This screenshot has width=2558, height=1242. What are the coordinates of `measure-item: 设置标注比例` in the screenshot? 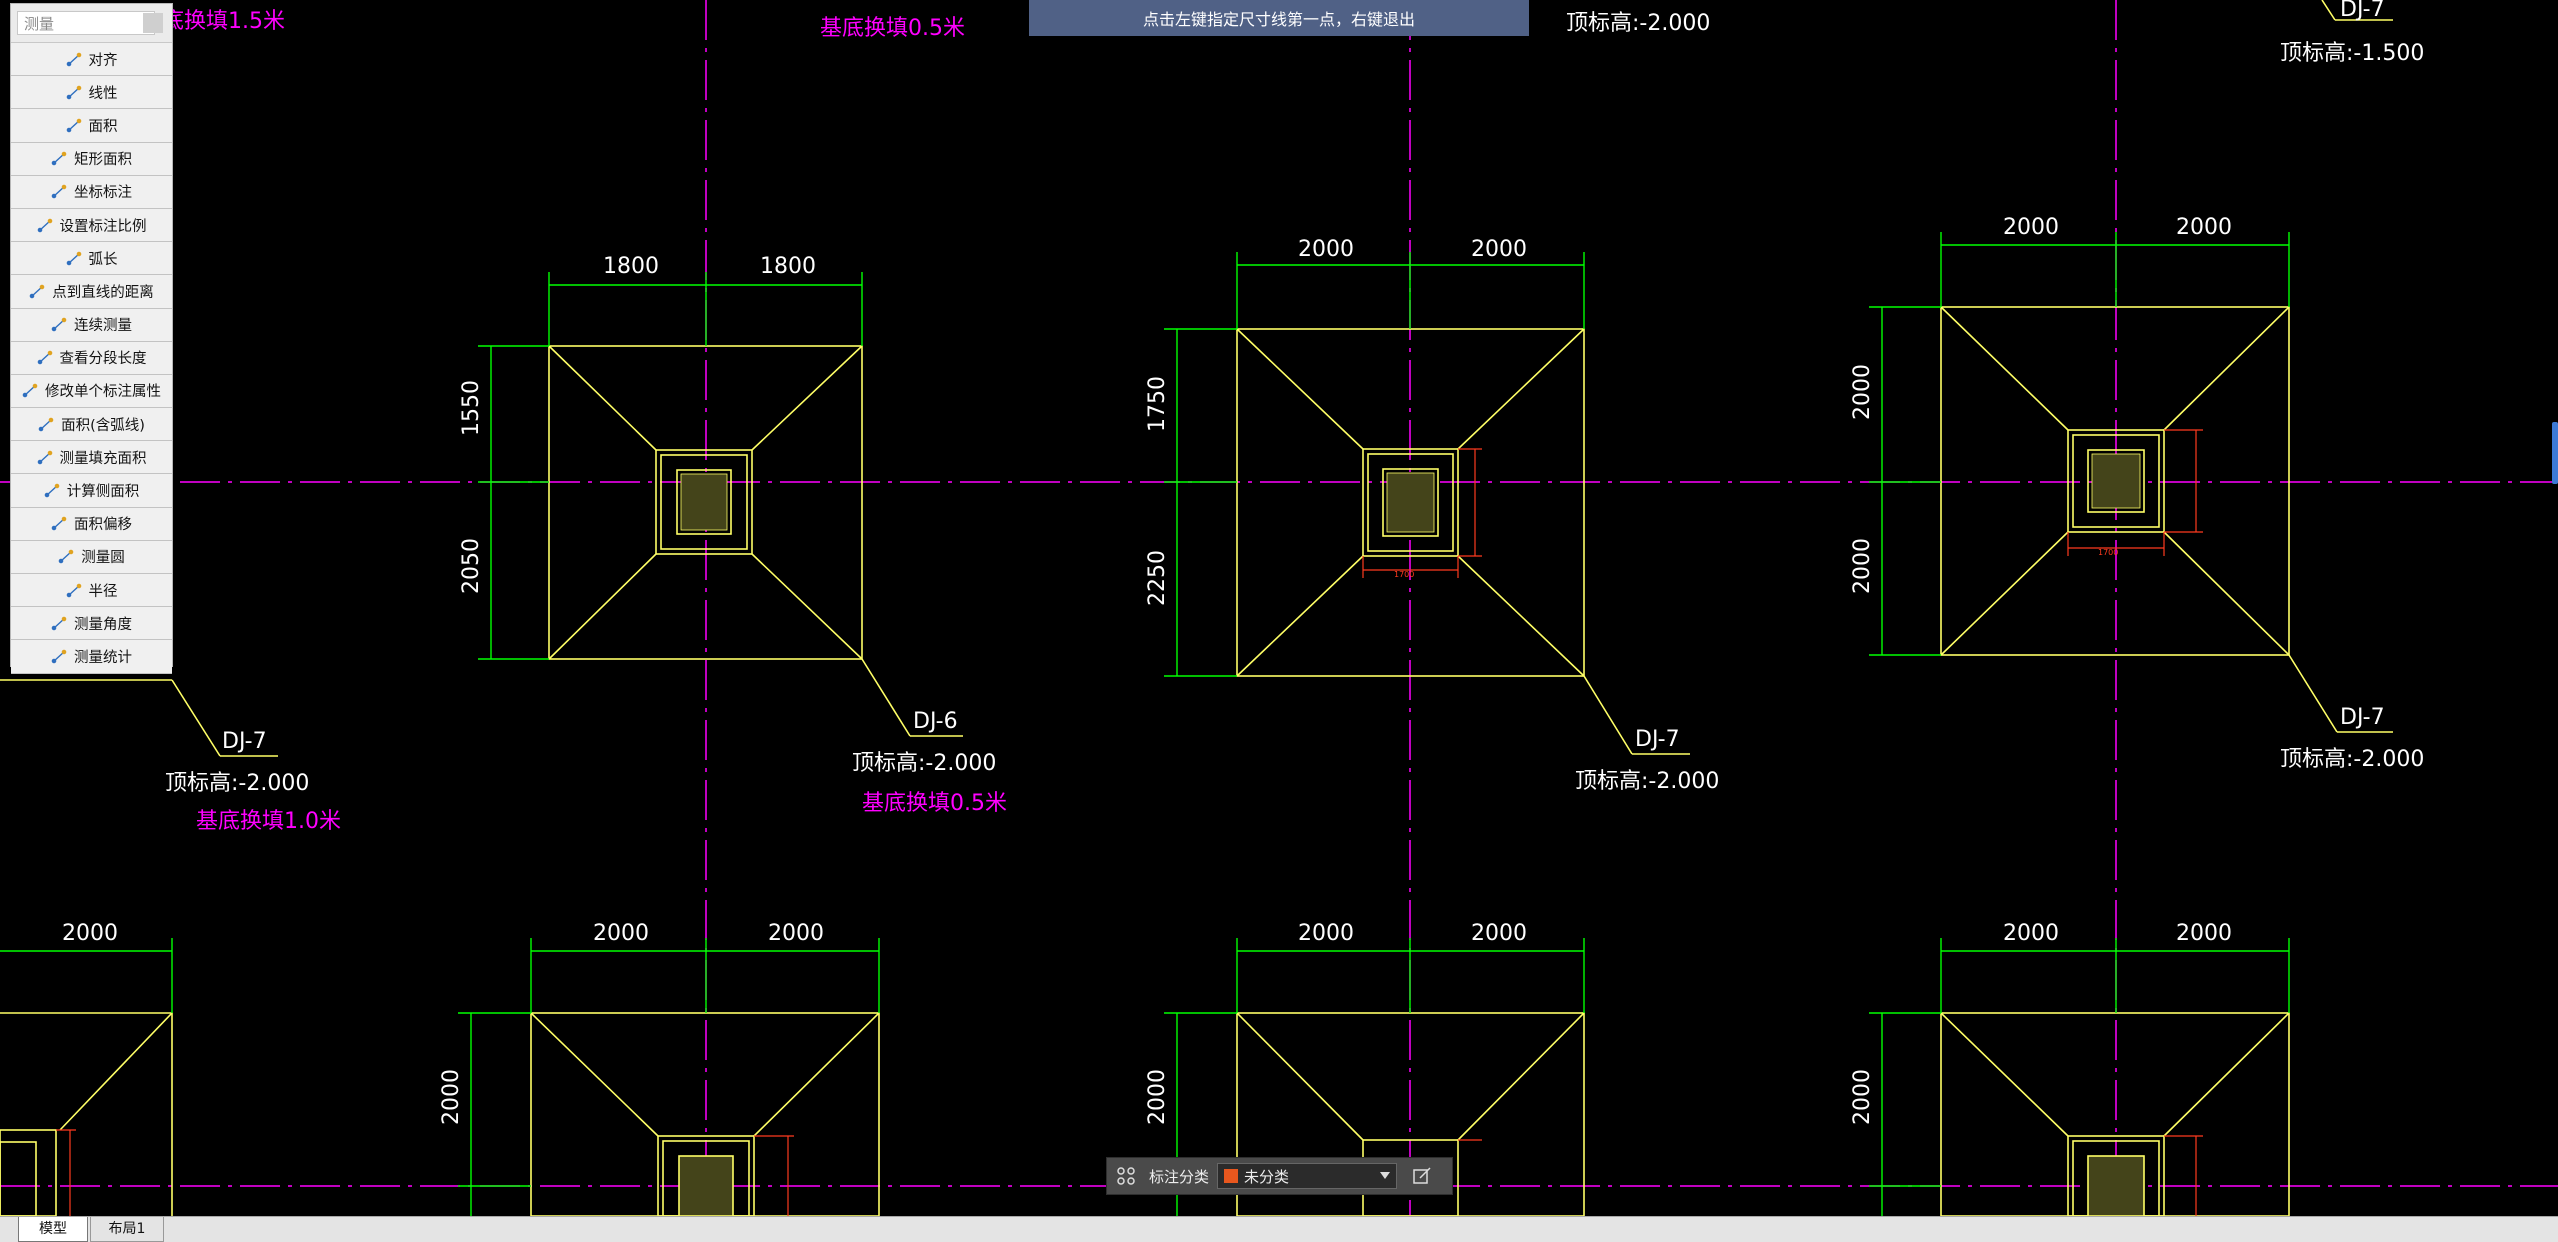 It's located at (91, 225).